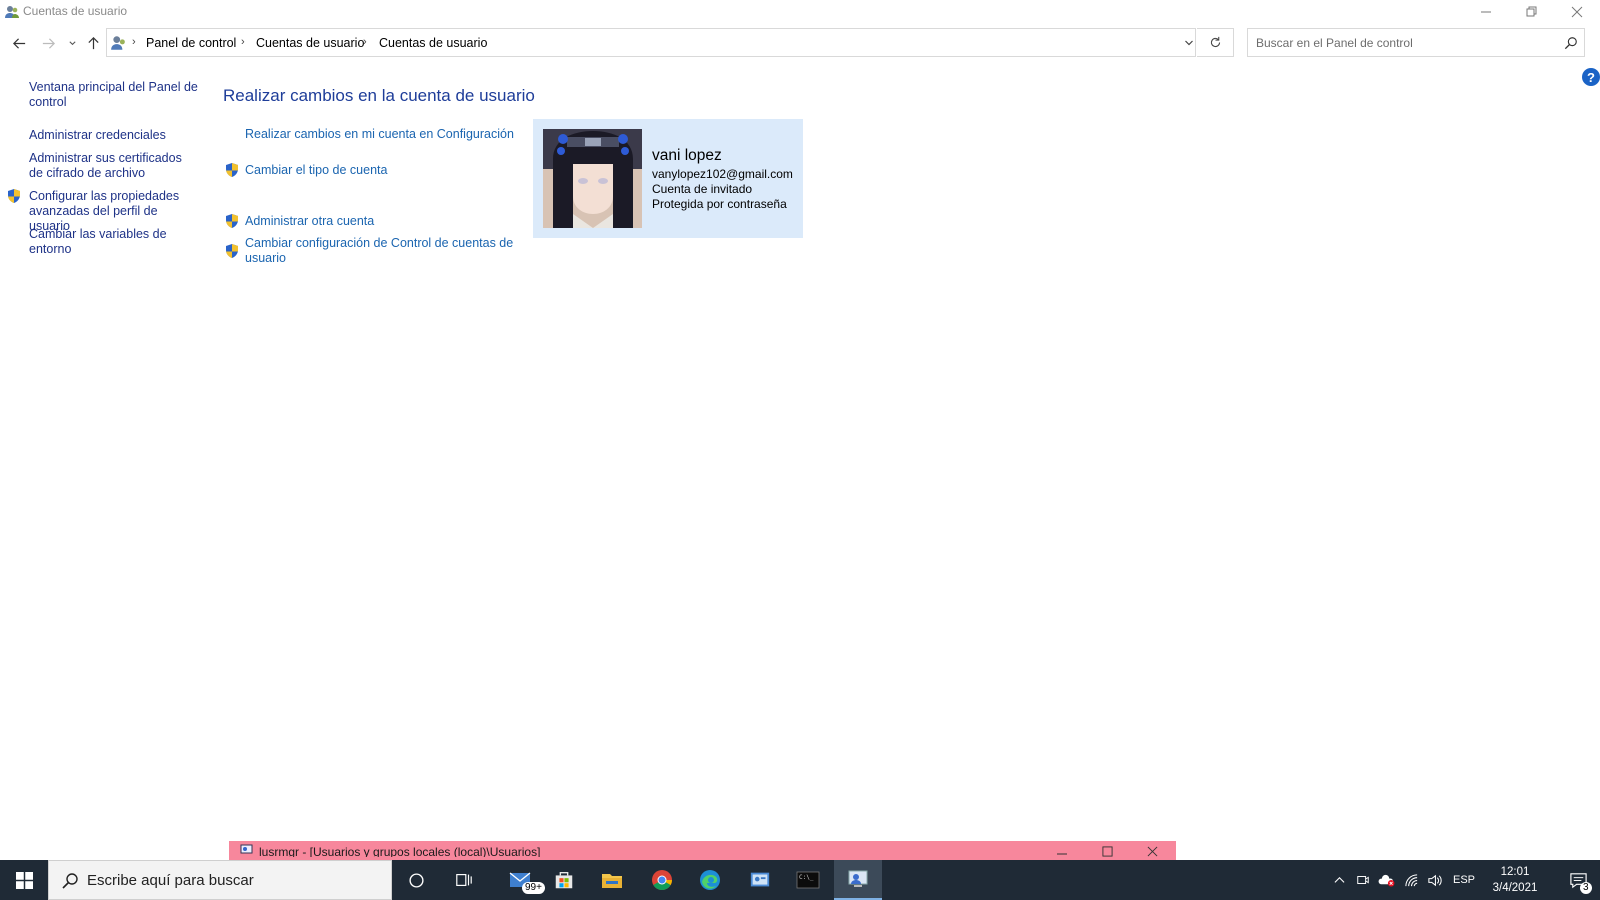 The height and width of the screenshot is (900, 1600). Describe the element at coordinates (1464, 880) in the screenshot. I see `input-language: ESP` at that location.